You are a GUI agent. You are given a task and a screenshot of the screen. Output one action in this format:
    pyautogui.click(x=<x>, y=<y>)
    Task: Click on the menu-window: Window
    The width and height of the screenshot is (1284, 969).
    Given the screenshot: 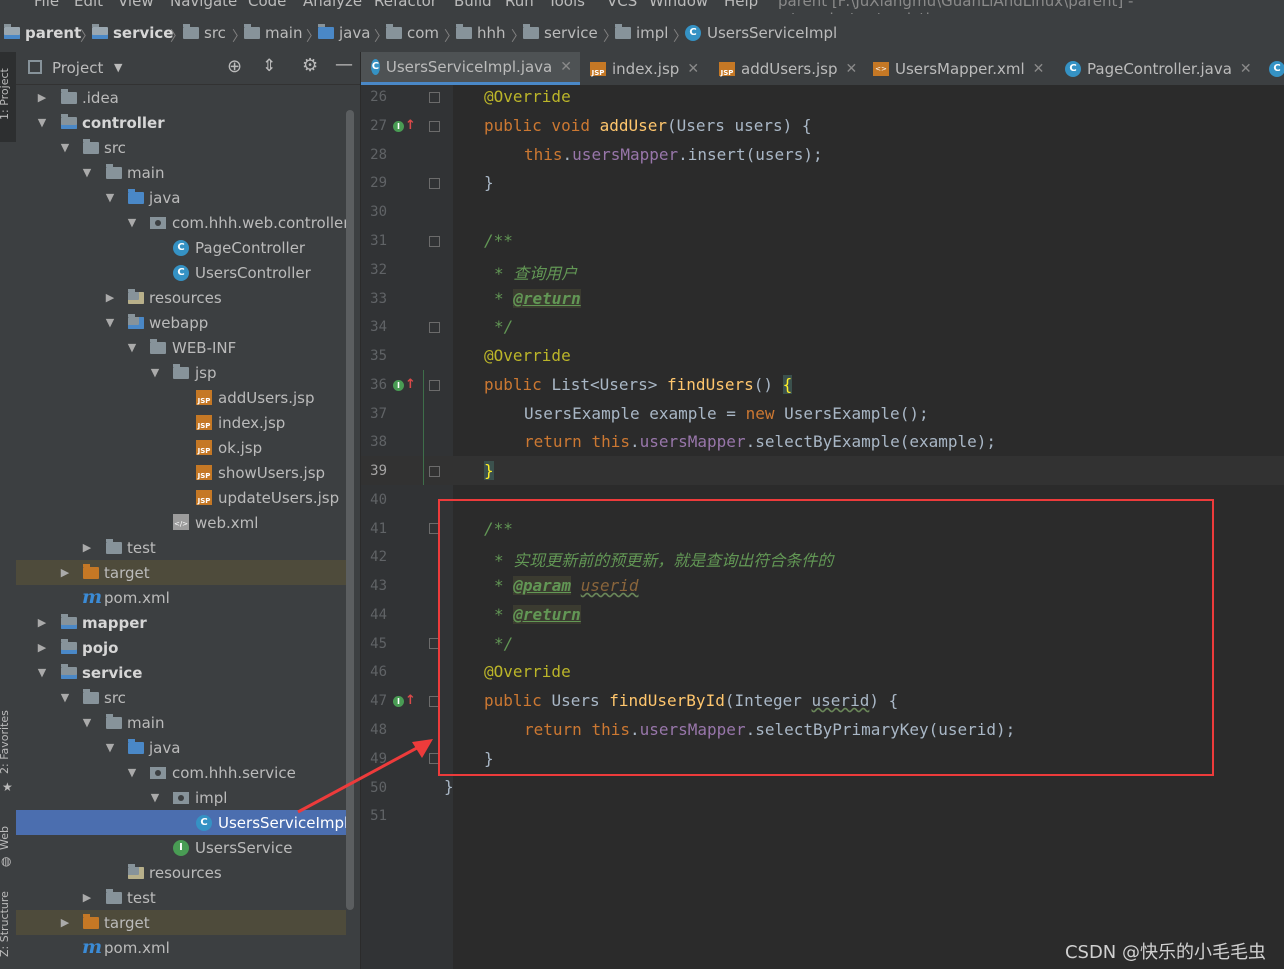 What is the action you would take?
    pyautogui.click(x=678, y=5)
    